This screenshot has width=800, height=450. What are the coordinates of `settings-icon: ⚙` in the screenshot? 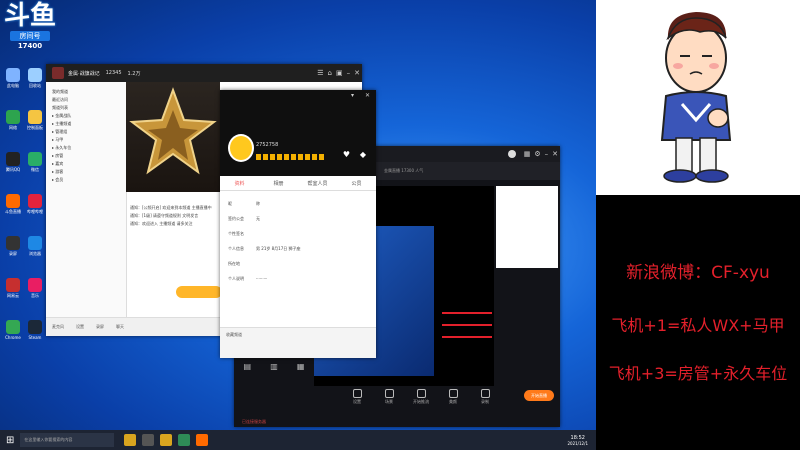 It's located at (537, 154).